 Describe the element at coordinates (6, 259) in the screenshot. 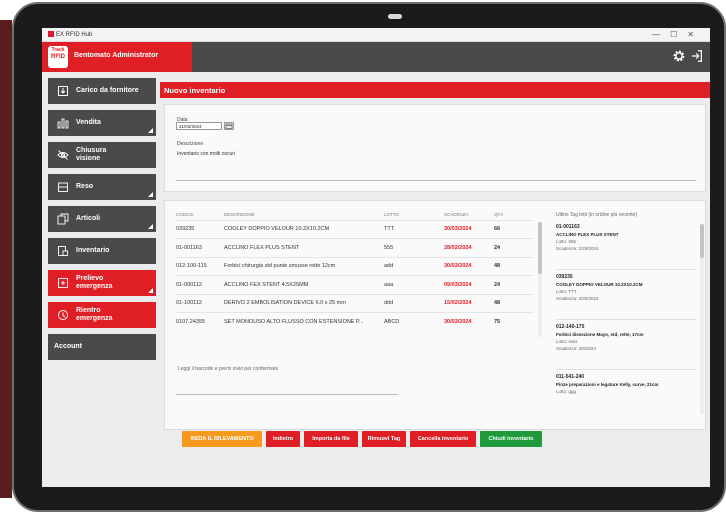

I see `background-strip` at that location.